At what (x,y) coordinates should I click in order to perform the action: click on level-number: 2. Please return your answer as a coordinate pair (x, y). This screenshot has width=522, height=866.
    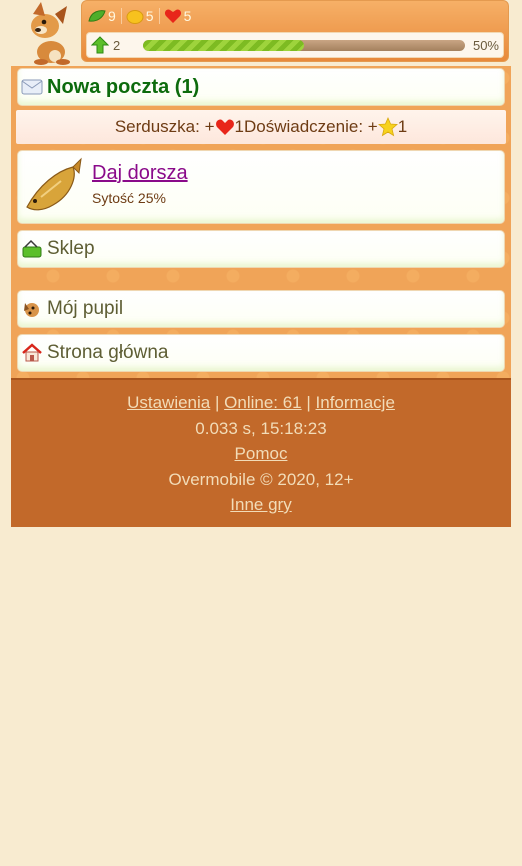
    Looking at the image, I should click on (117, 45).